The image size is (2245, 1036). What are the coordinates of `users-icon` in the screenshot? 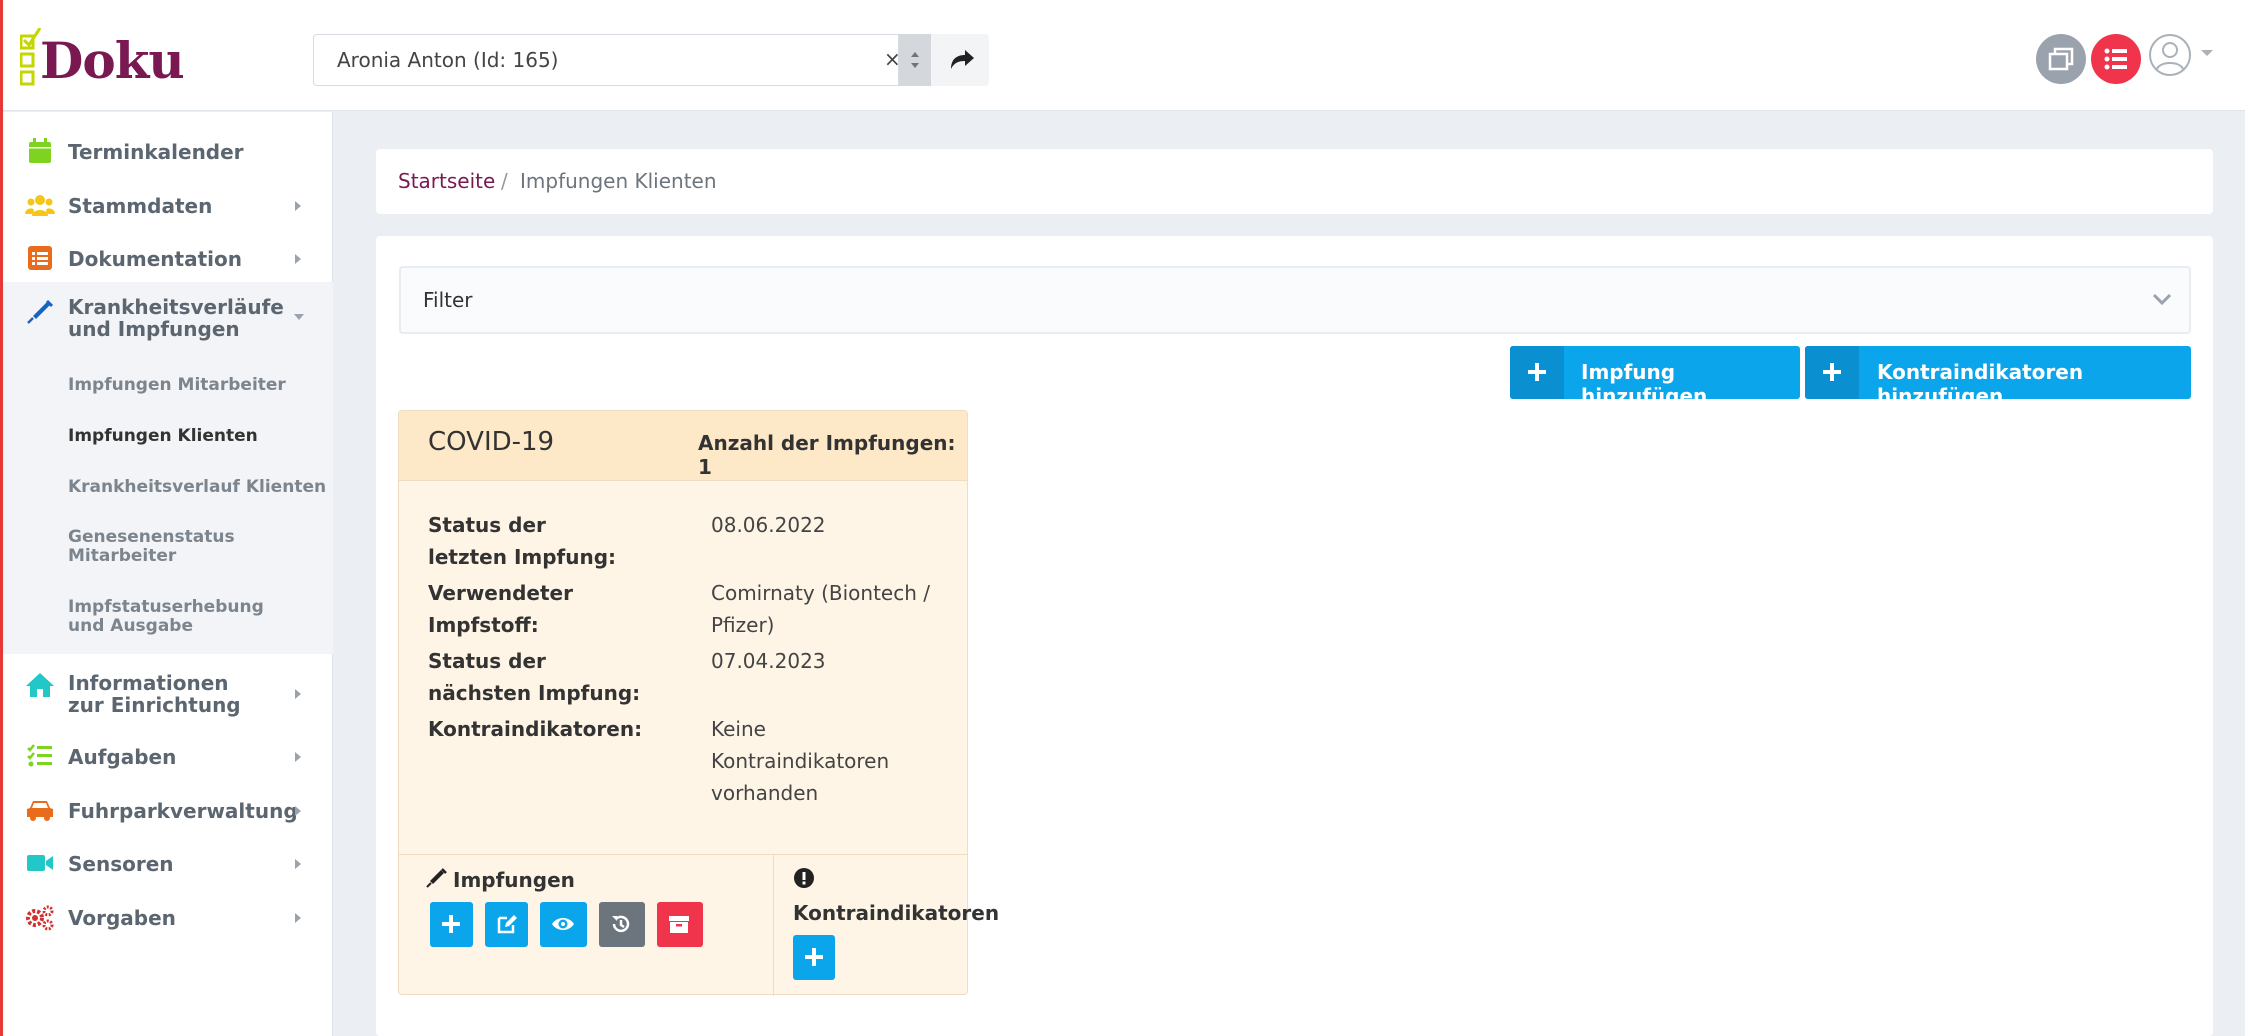 It's located at (40, 205).